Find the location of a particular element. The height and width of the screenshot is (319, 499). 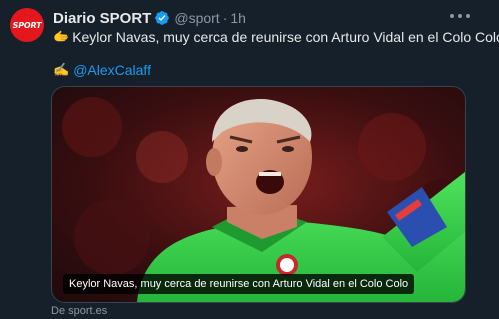

handshake-emoji-icon: 🫱 is located at coordinates (61, 36).